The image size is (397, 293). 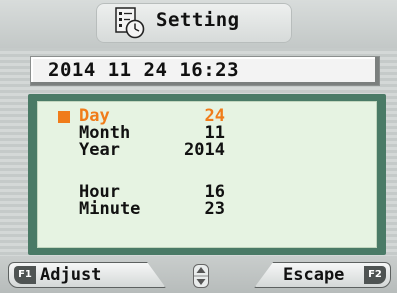 What do you see at coordinates (201, 276) in the screenshot?
I see `up-down-arrows-icon` at bounding box center [201, 276].